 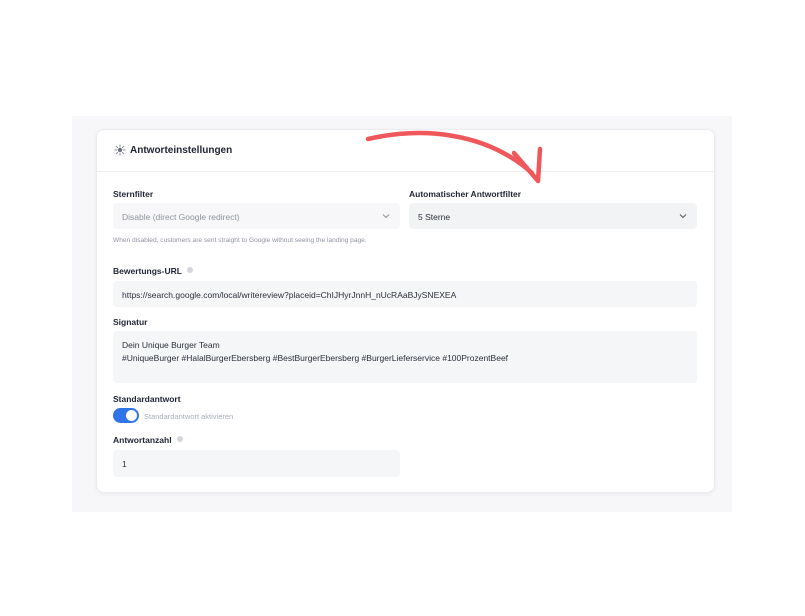 What do you see at coordinates (181, 217) in the screenshot?
I see `star-filter-value: Disable (direct Google redirect)` at bounding box center [181, 217].